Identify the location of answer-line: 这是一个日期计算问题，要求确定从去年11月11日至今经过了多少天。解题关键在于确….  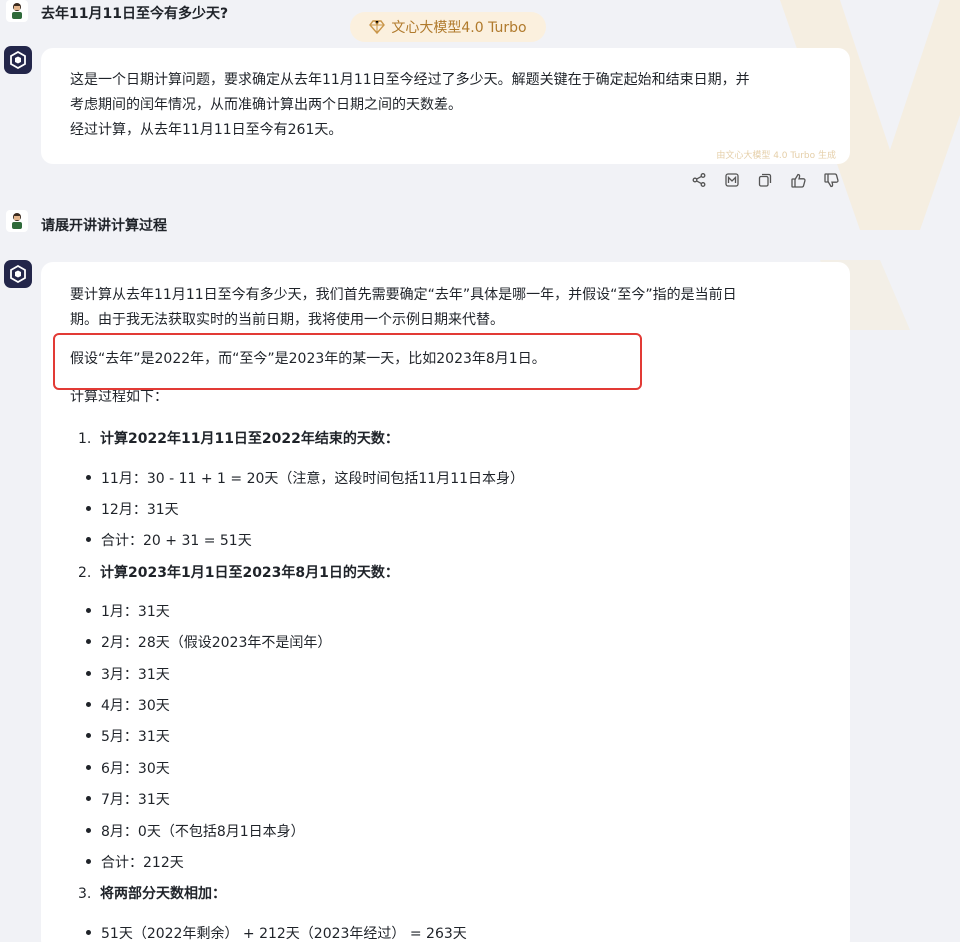
(410, 80).